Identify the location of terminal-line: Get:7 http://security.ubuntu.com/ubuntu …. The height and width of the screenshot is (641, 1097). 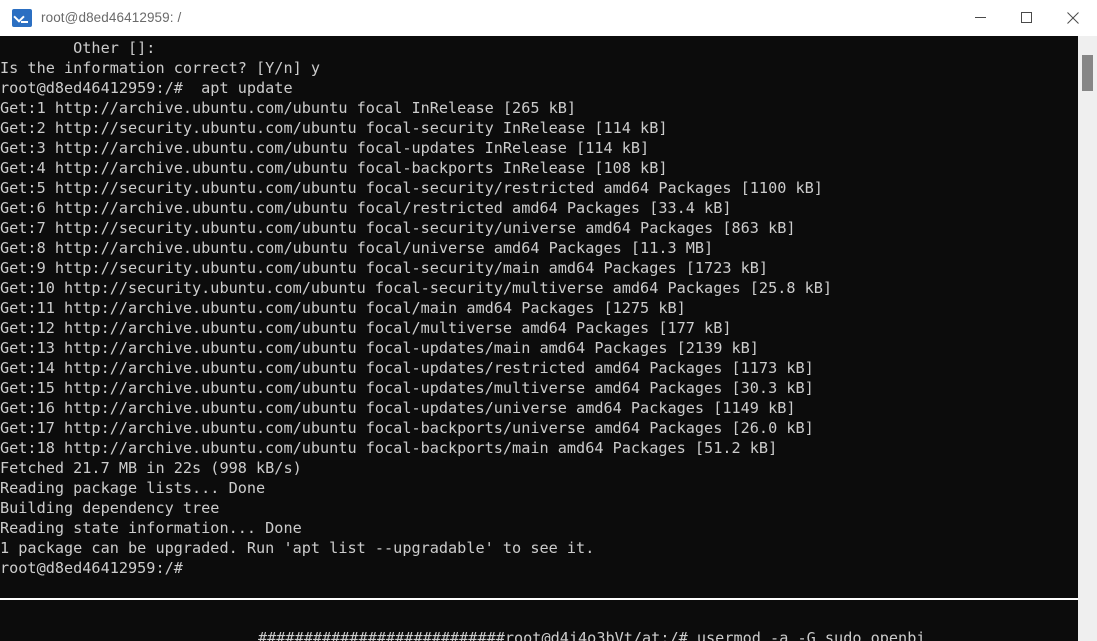
(398, 228).